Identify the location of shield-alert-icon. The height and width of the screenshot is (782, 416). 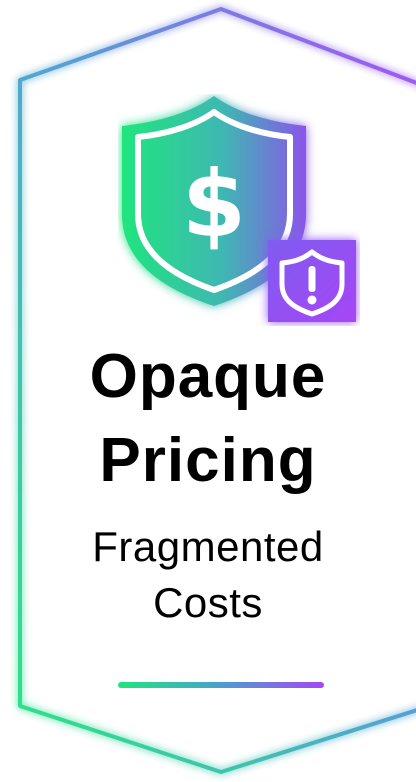
(312, 281).